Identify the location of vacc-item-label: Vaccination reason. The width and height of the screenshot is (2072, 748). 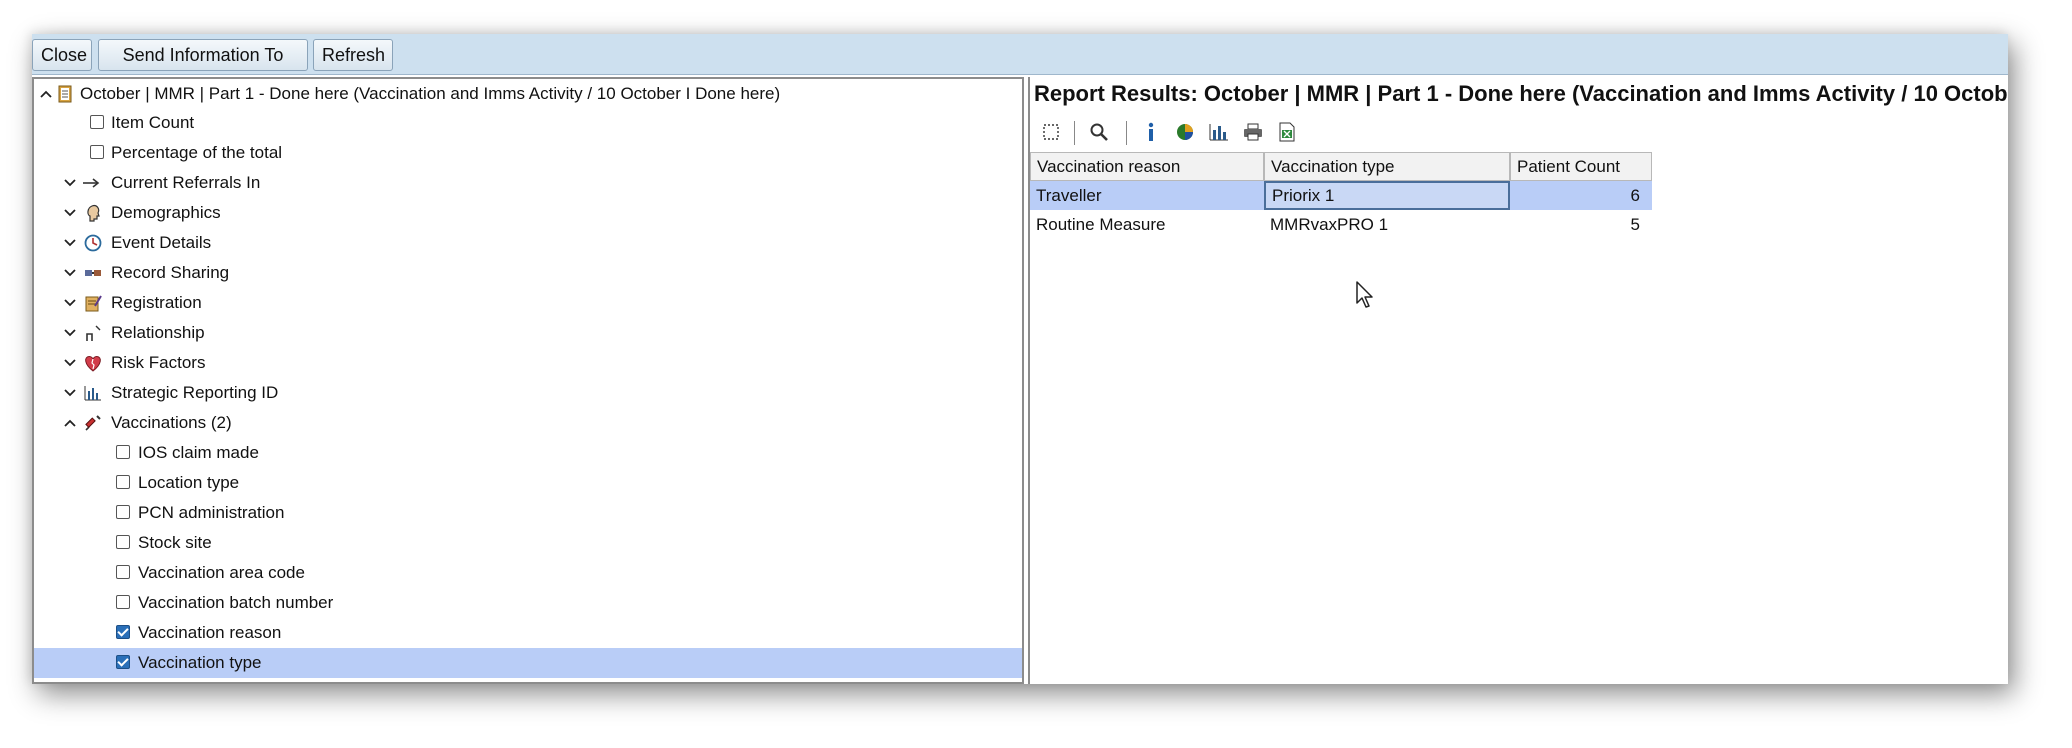
(210, 632).